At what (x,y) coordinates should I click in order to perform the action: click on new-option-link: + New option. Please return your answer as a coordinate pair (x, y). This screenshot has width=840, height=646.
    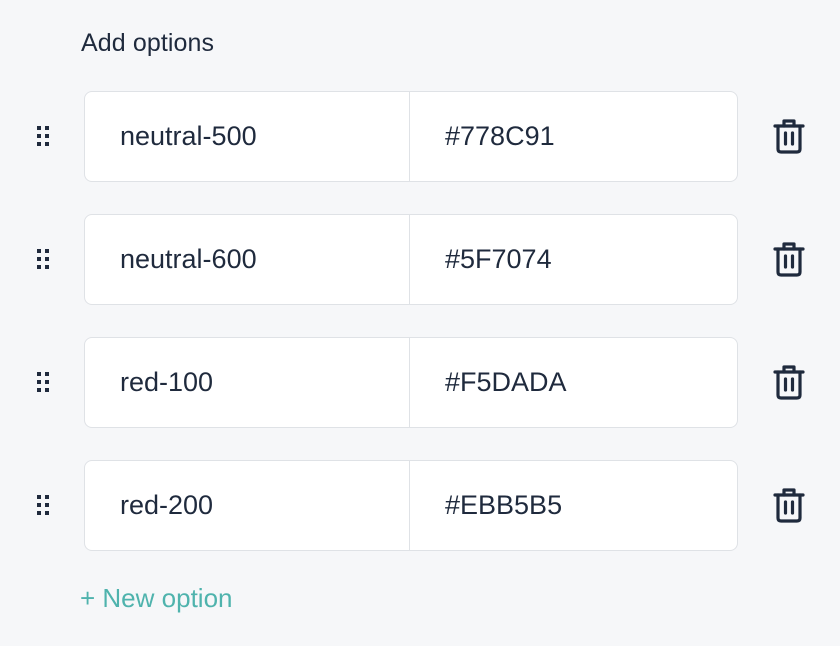
    Looking at the image, I should click on (156, 598).